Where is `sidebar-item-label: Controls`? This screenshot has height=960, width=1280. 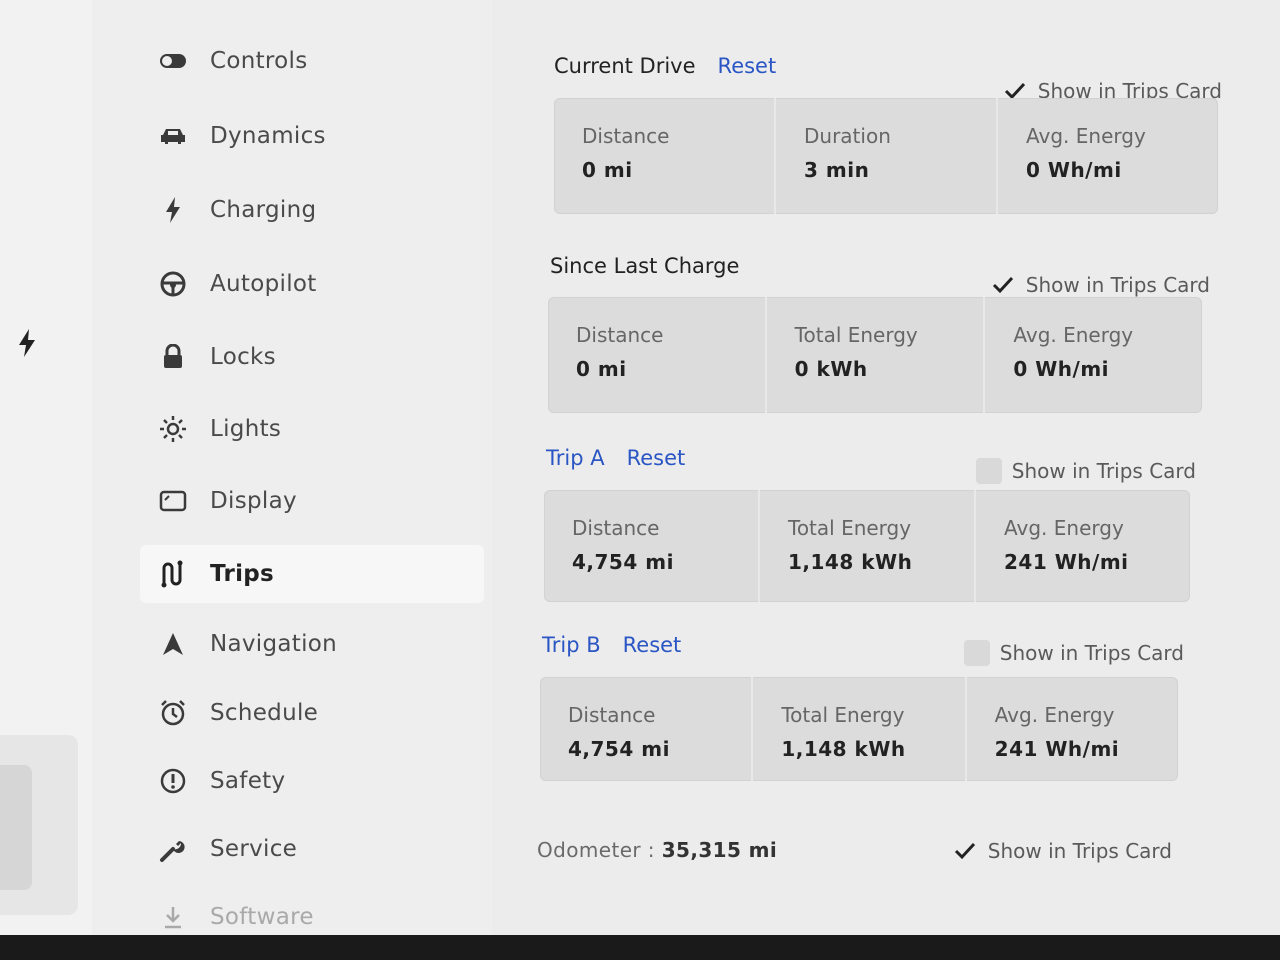
sidebar-item-label: Controls is located at coordinates (259, 61).